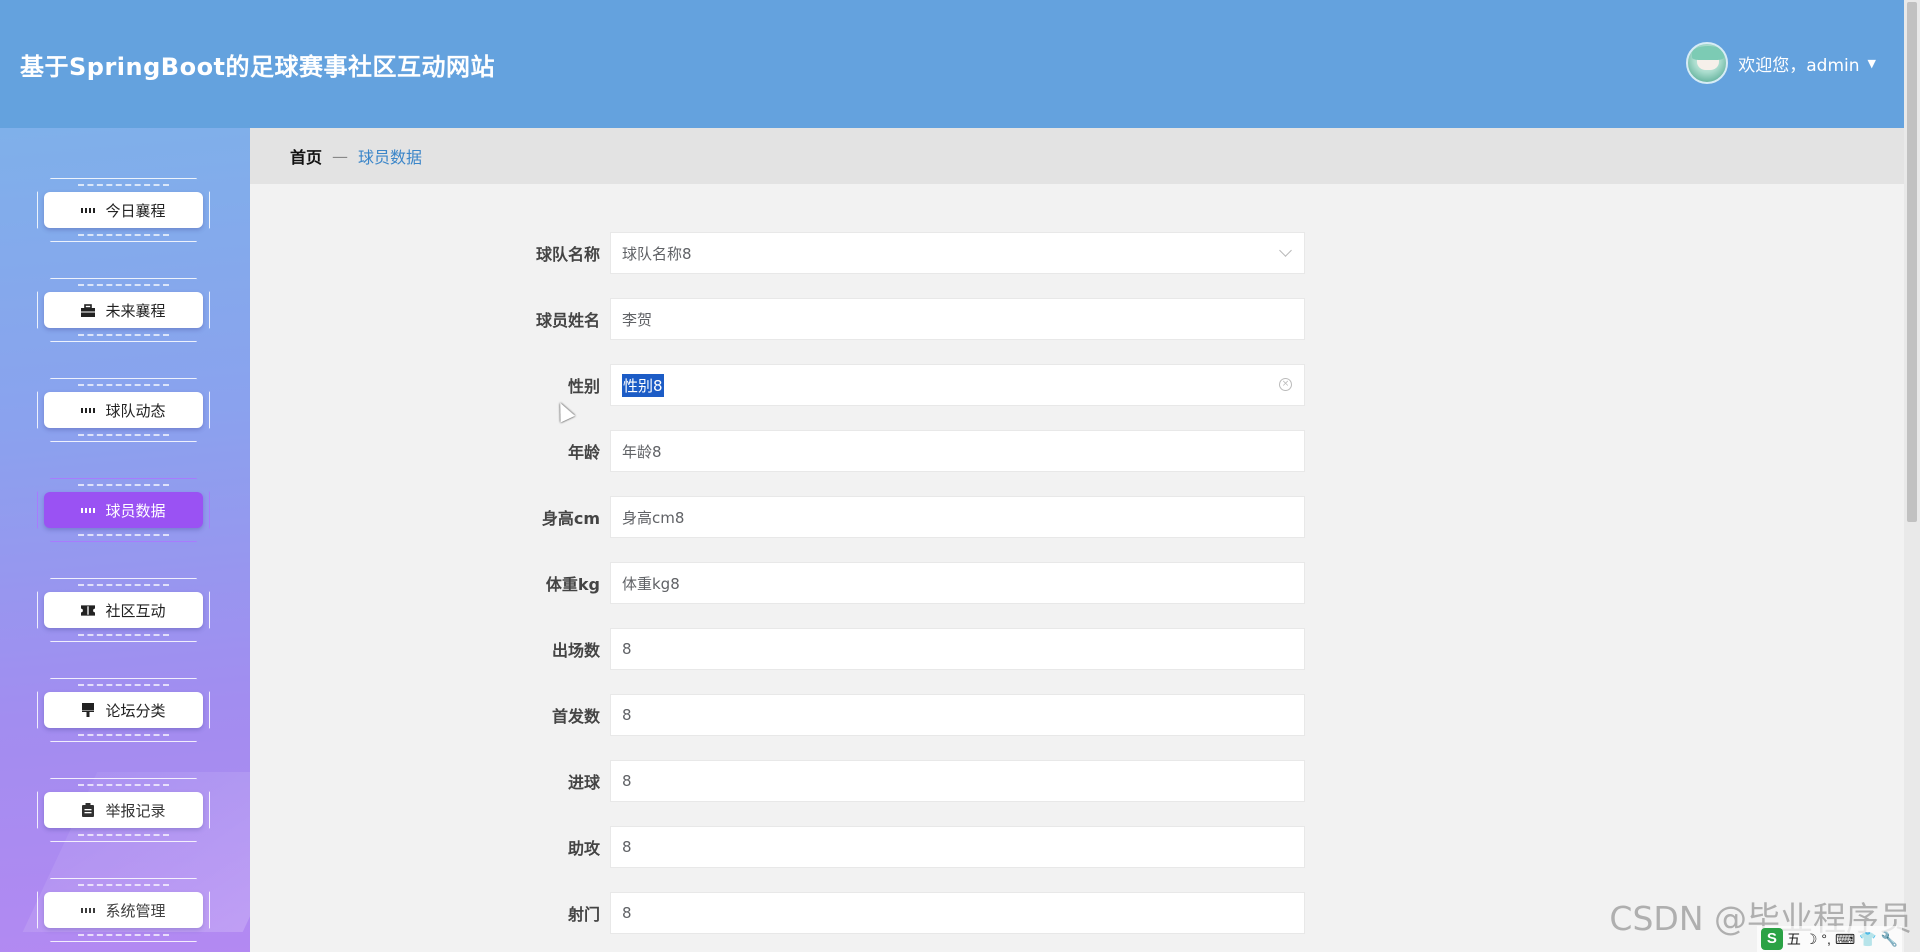 This screenshot has height=952, width=1920. I want to click on sidebar-item-future-matches: 未来襄程, so click(123, 310).